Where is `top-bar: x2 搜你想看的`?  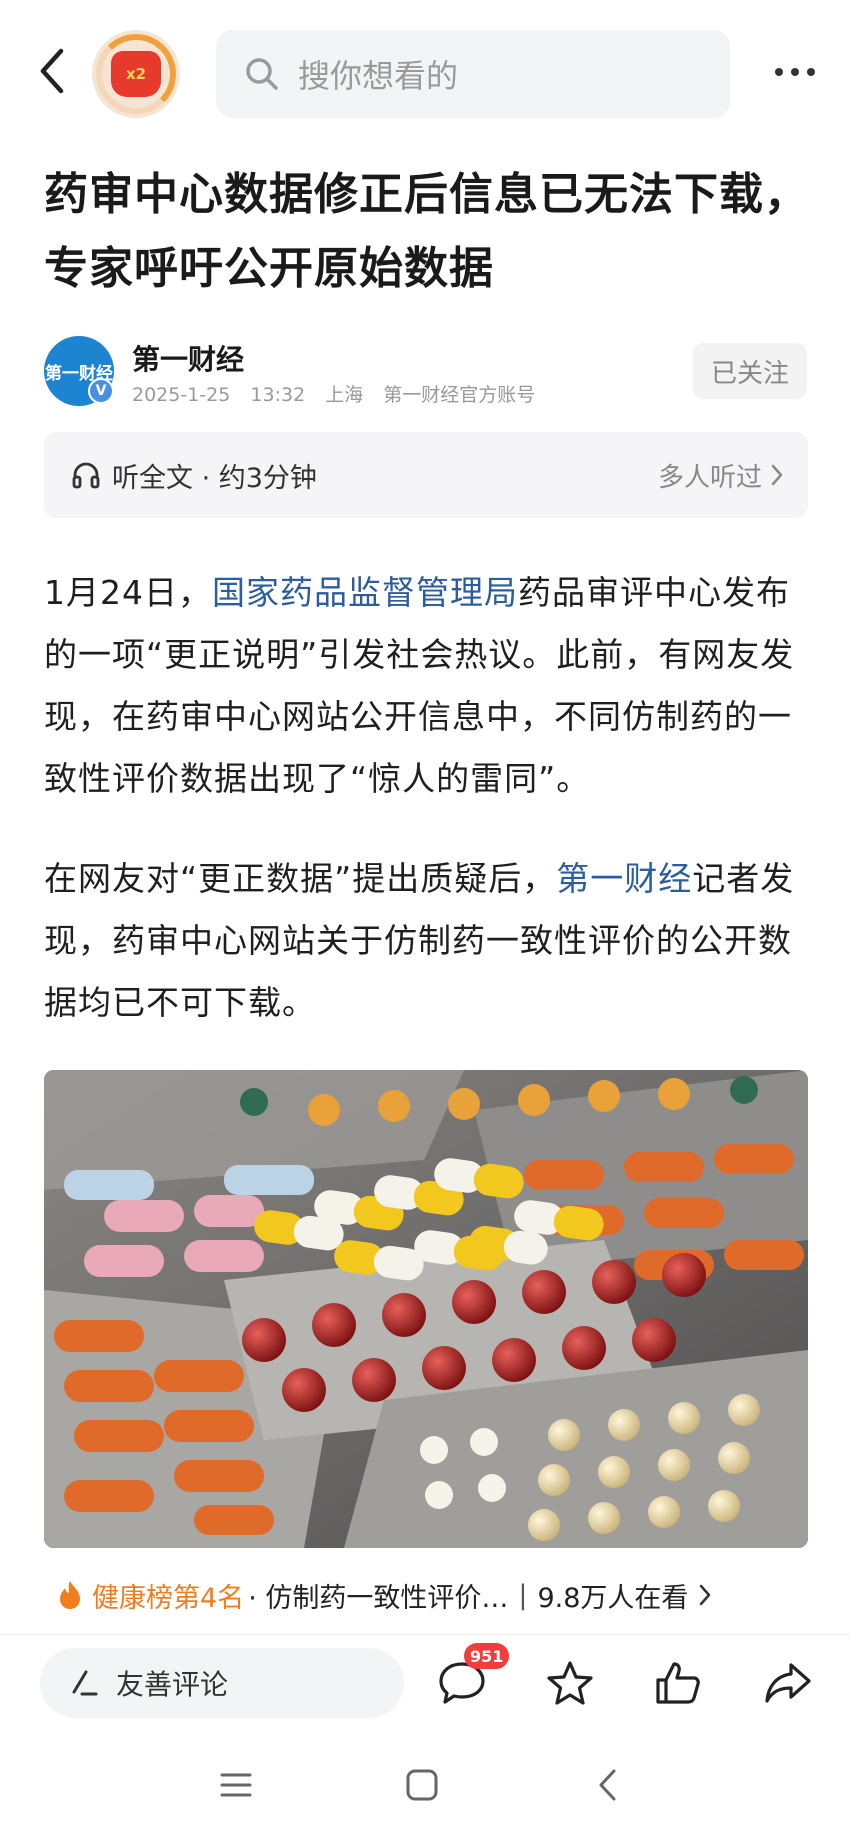 top-bar: x2 搜你想看的 is located at coordinates (425, 75).